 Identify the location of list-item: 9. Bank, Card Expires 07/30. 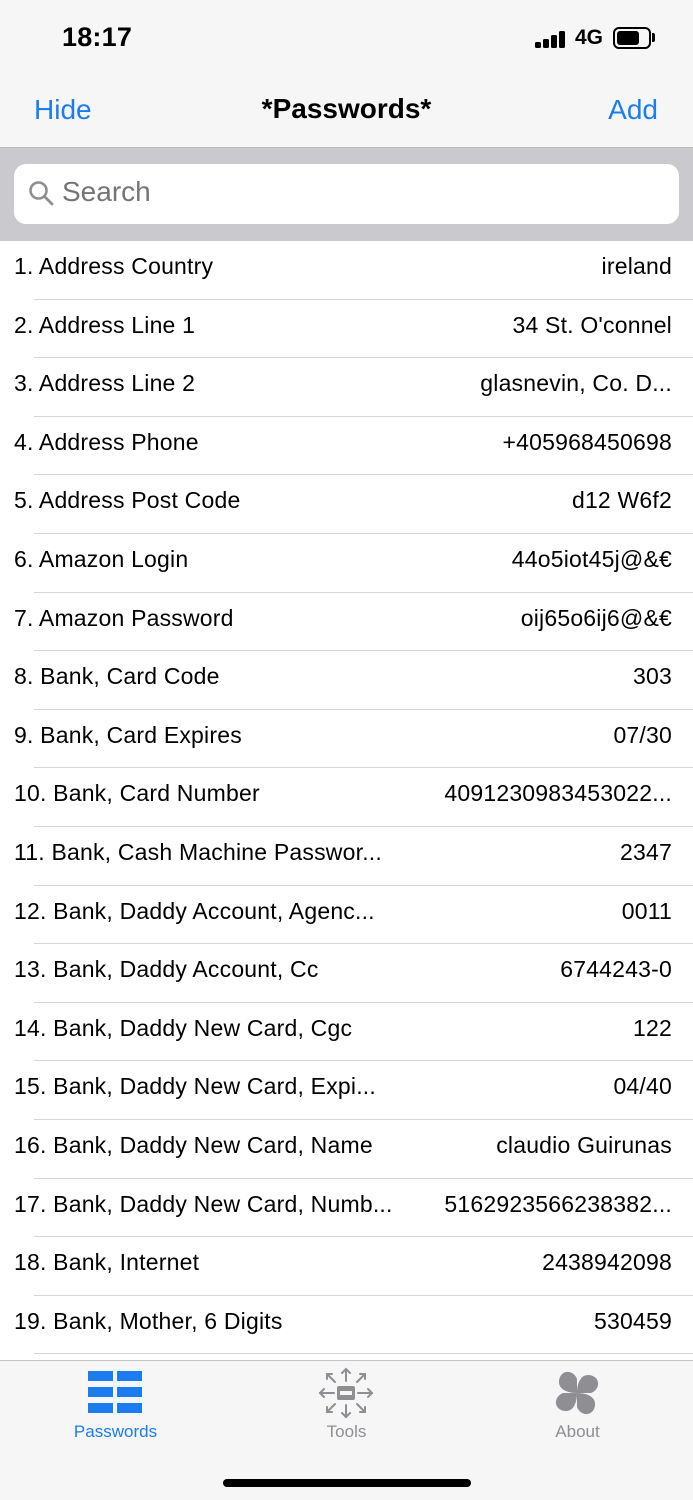
(346, 739).